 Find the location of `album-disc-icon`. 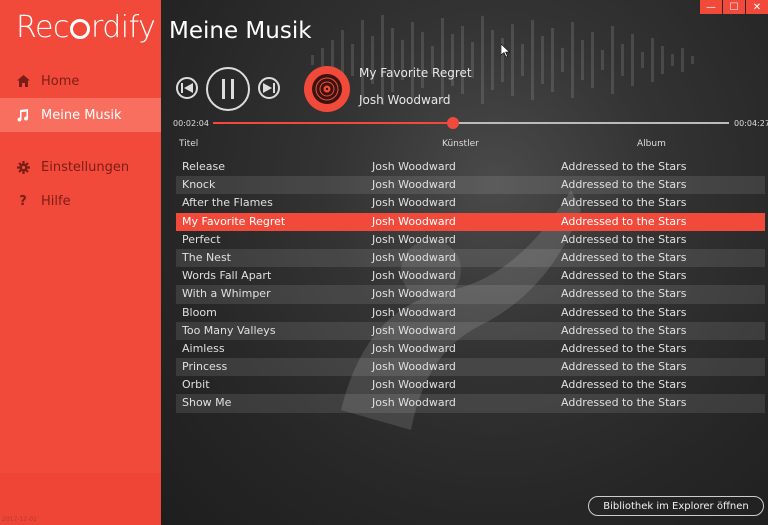

album-disc-icon is located at coordinates (327, 89).